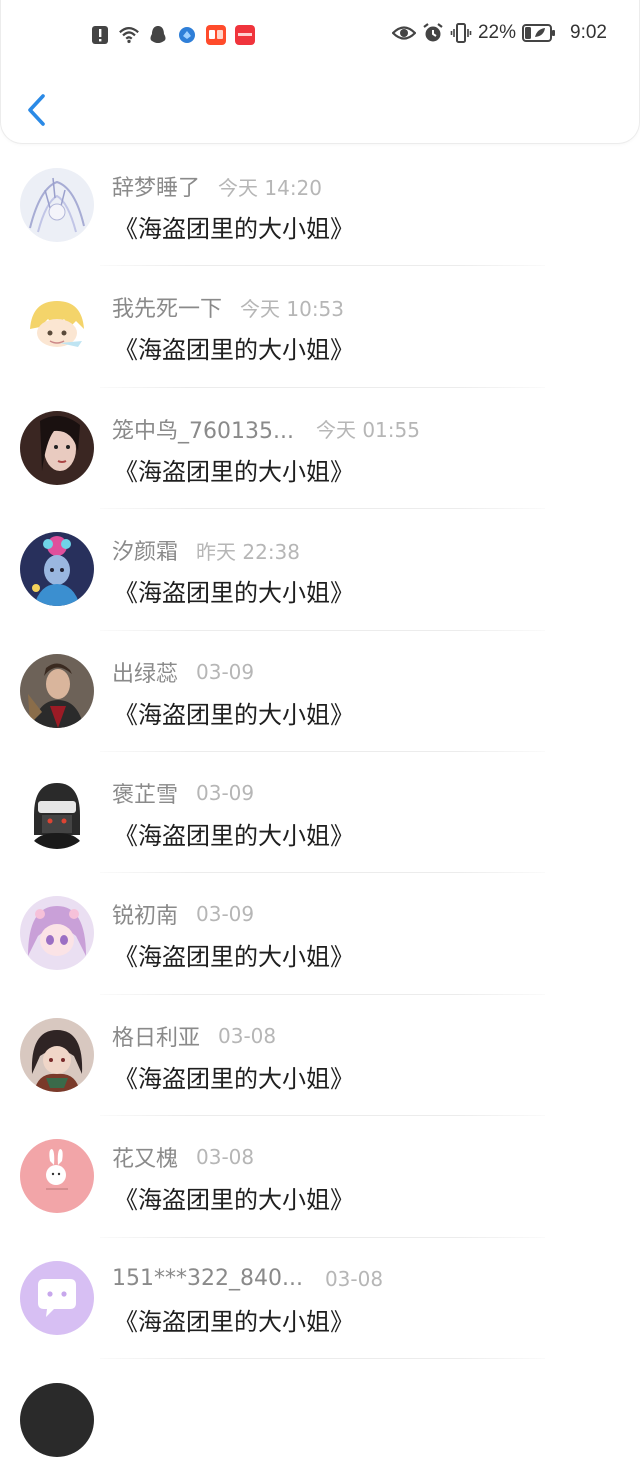 The image size is (640, 1457). I want to click on blonde-chibi-avatar, so click(57, 326).